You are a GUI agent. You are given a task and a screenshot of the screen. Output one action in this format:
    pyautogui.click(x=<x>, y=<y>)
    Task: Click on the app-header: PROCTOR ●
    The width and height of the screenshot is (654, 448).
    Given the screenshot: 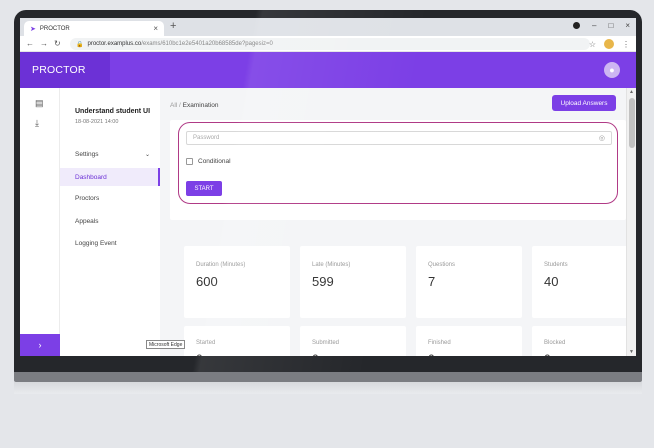 What is the action you would take?
    pyautogui.click(x=328, y=70)
    